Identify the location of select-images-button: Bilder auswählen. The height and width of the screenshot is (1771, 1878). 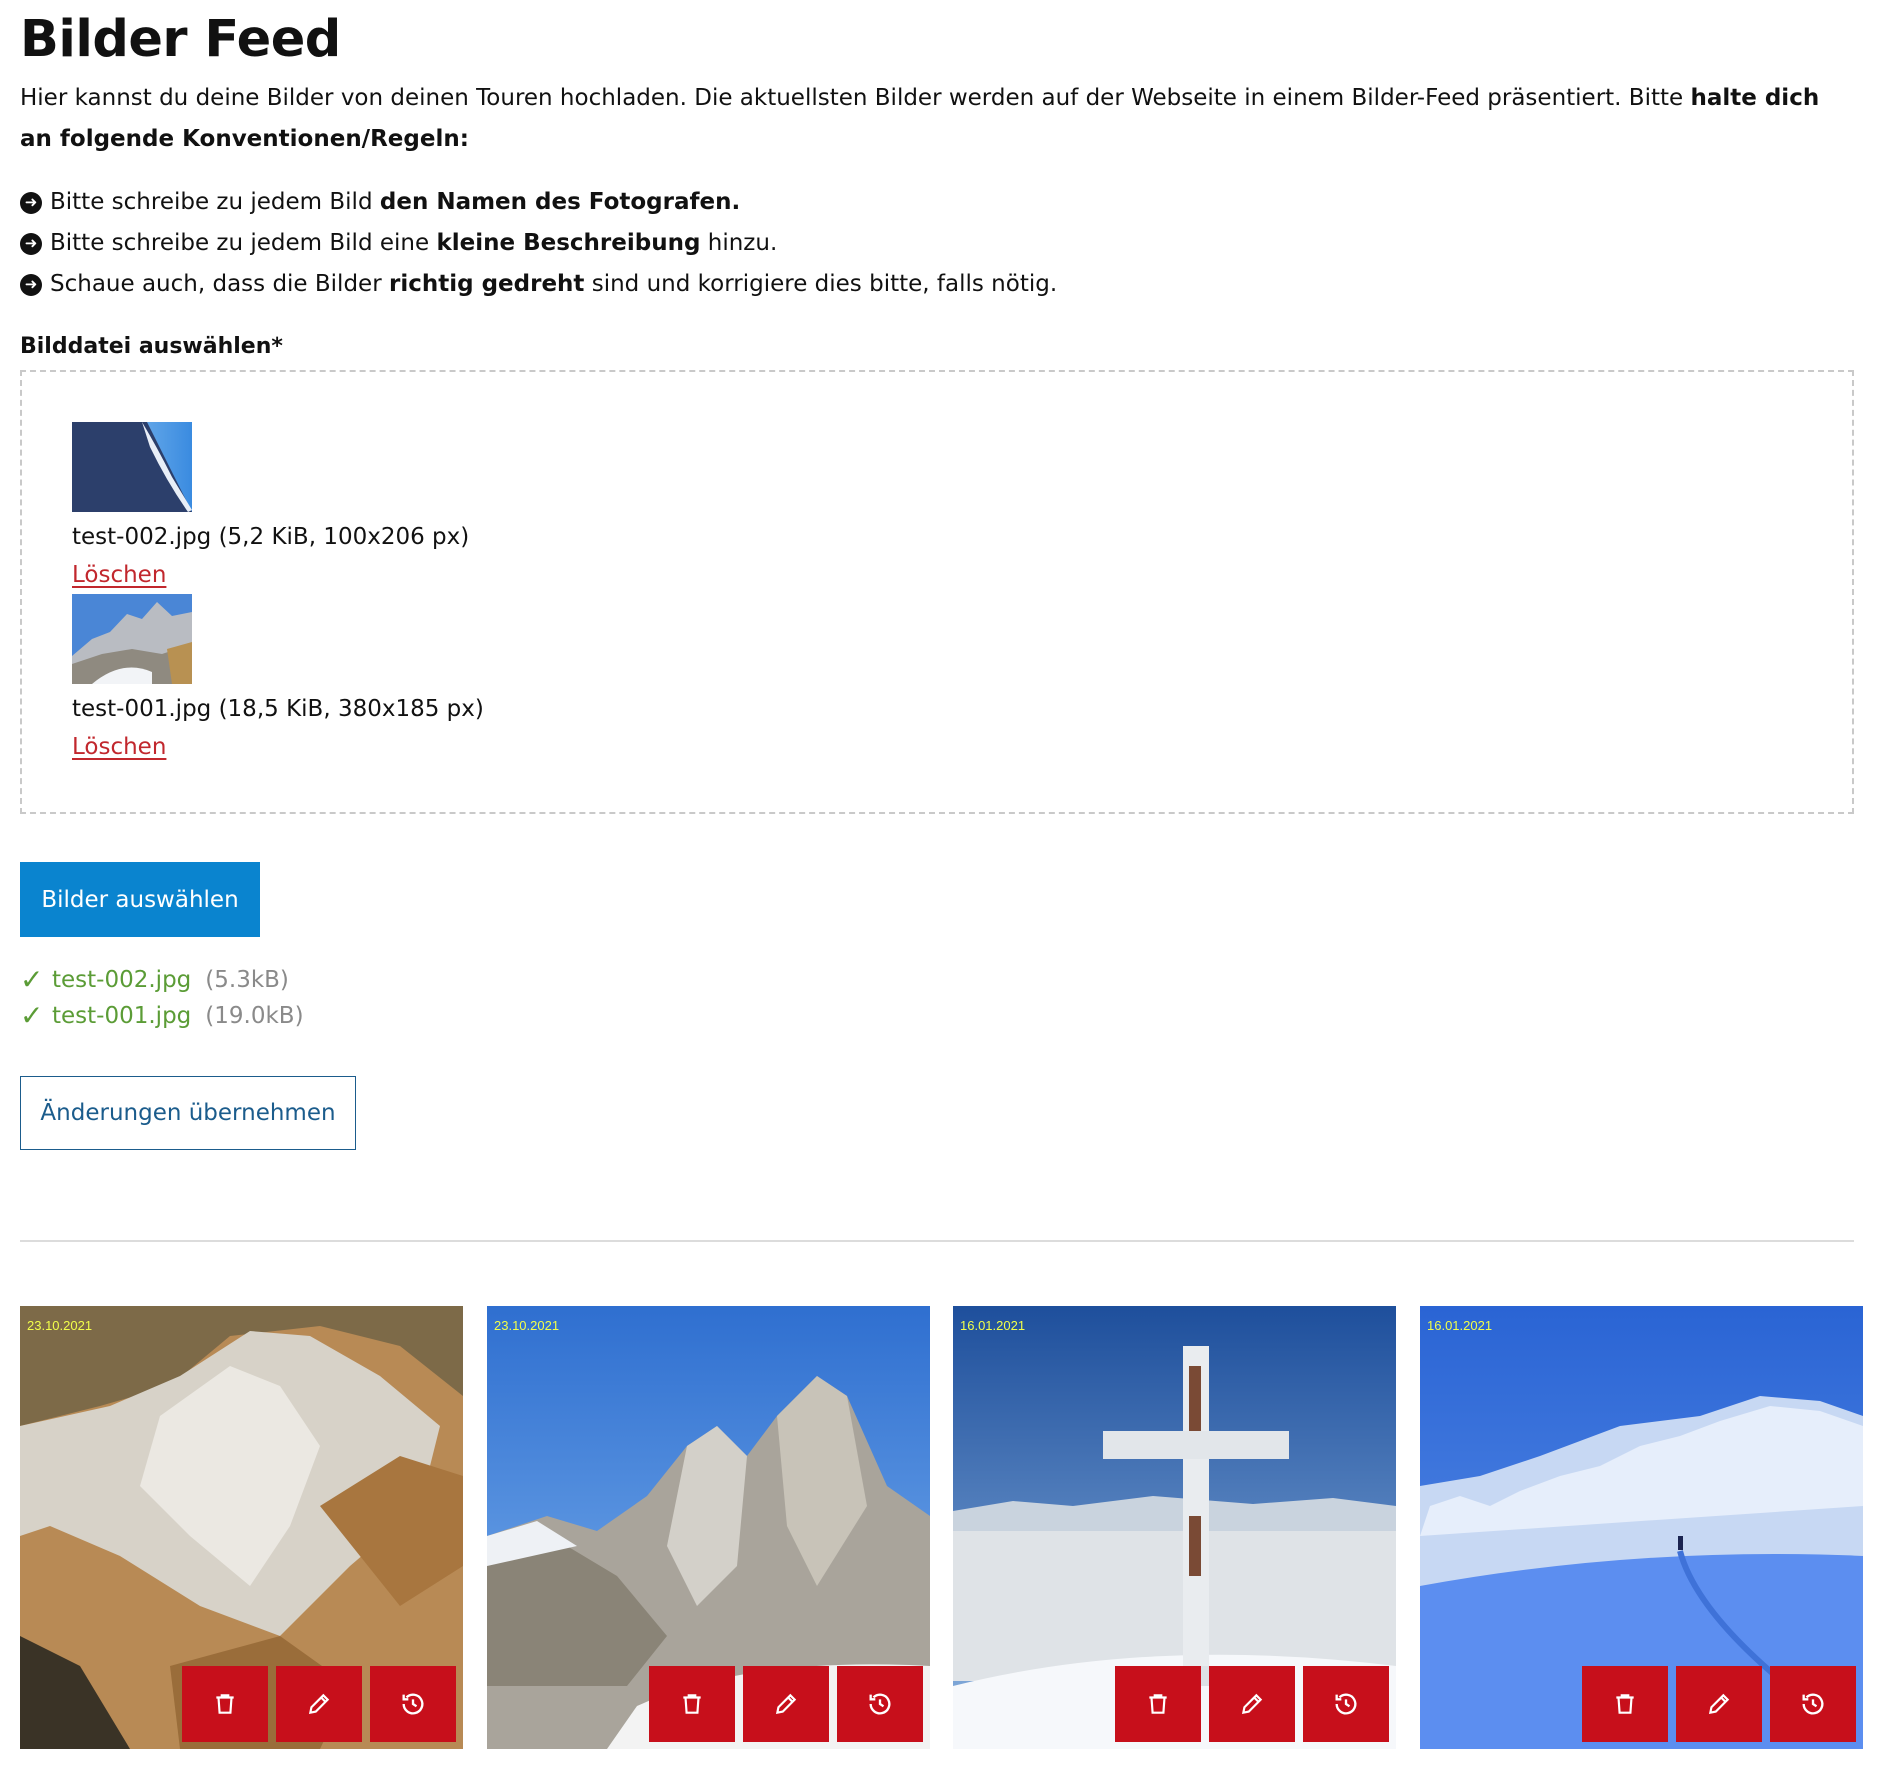
(140, 899).